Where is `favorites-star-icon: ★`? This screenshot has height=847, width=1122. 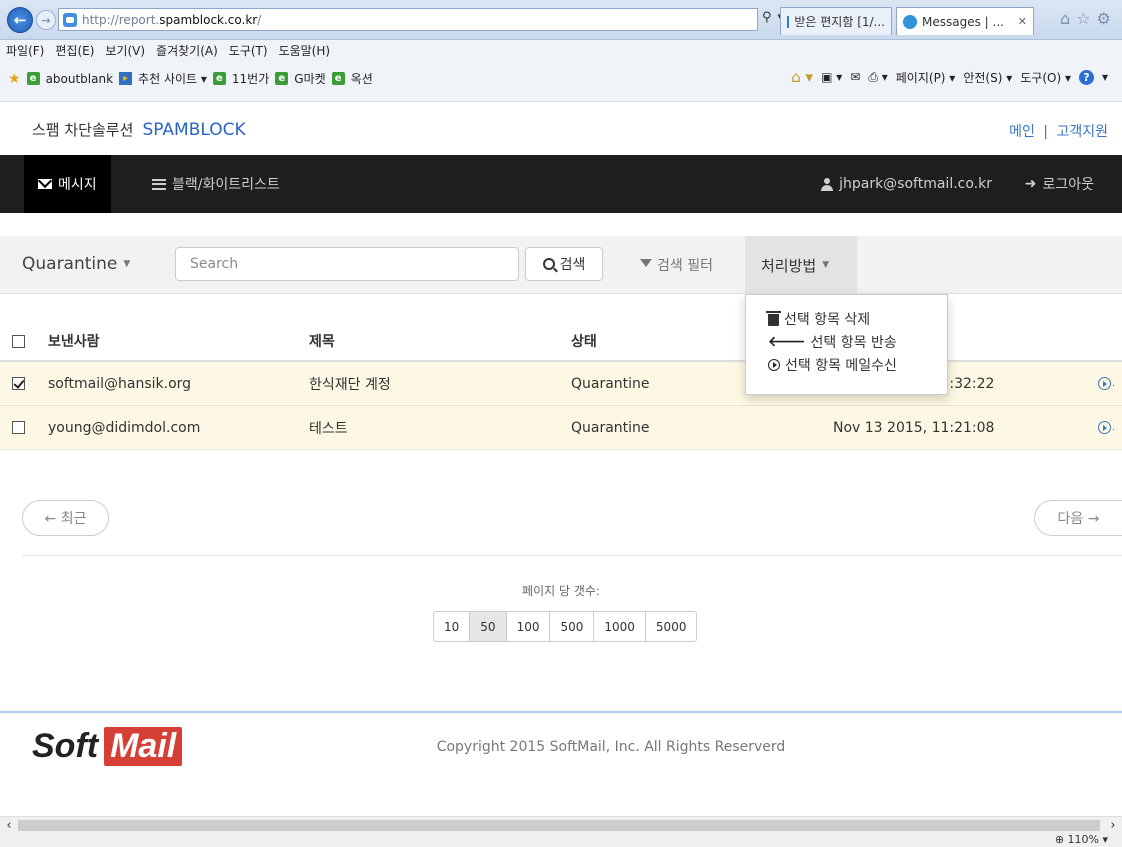
favorites-star-icon: ★ is located at coordinates (14, 79).